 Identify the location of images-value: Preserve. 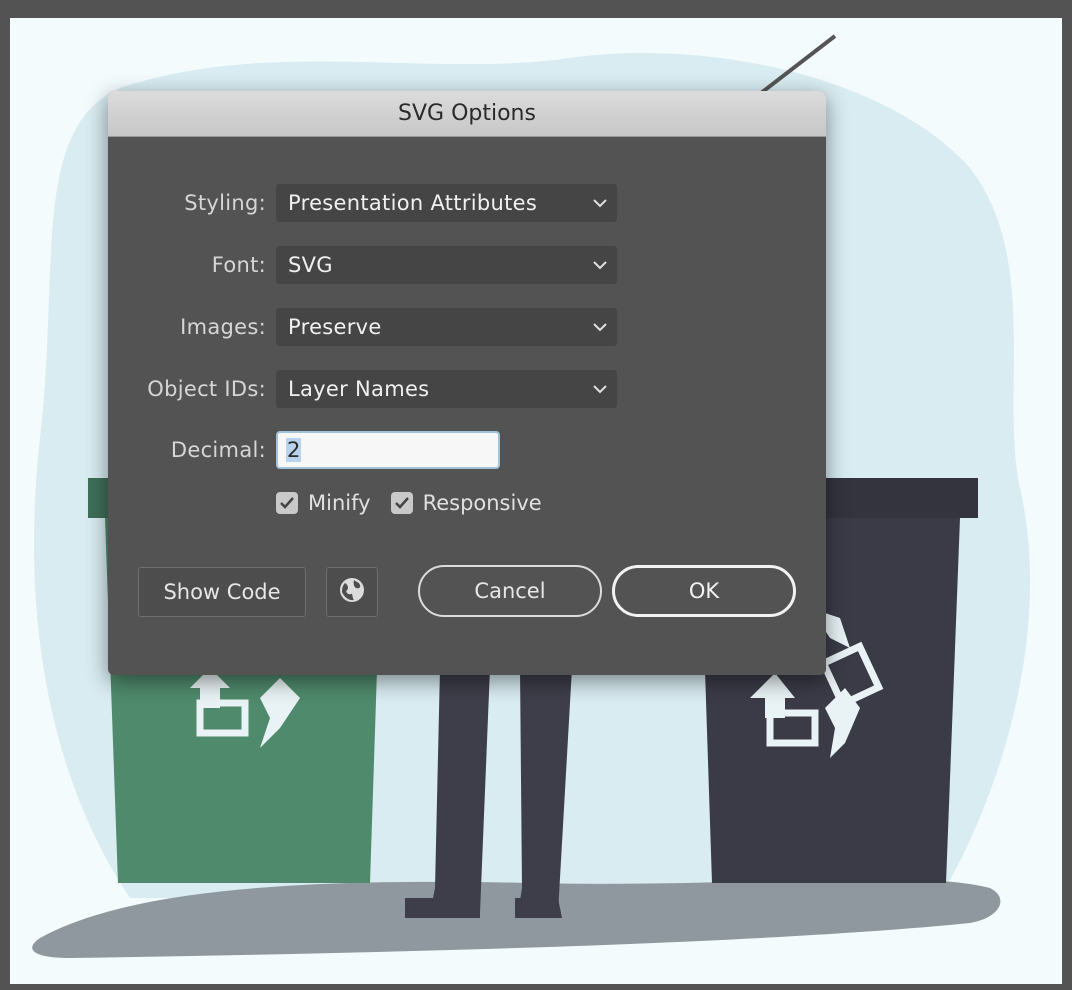
(335, 327).